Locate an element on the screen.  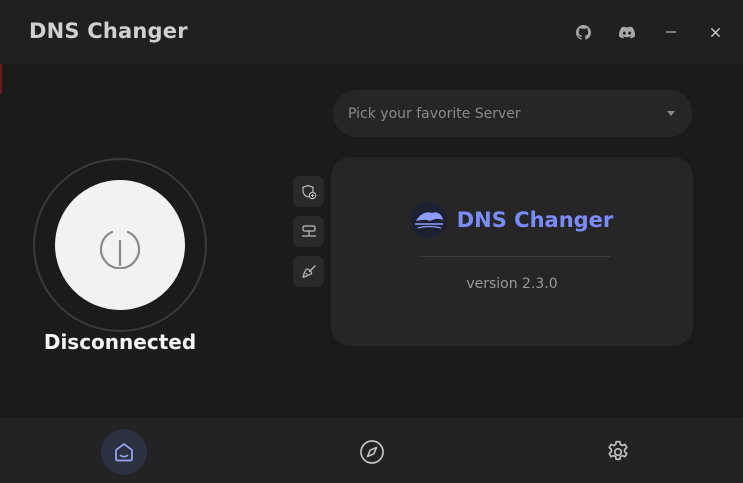
bottom-nav is located at coordinates (371, 450).